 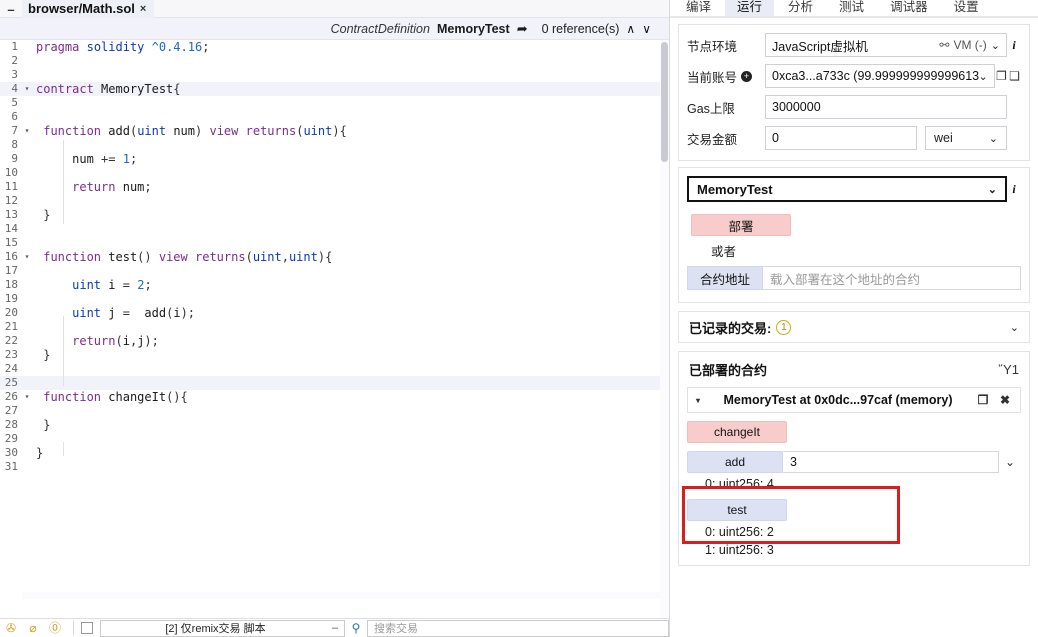 What do you see at coordinates (334, 425) in the screenshot?
I see `code-line: 28 }` at bounding box center [334, 425].